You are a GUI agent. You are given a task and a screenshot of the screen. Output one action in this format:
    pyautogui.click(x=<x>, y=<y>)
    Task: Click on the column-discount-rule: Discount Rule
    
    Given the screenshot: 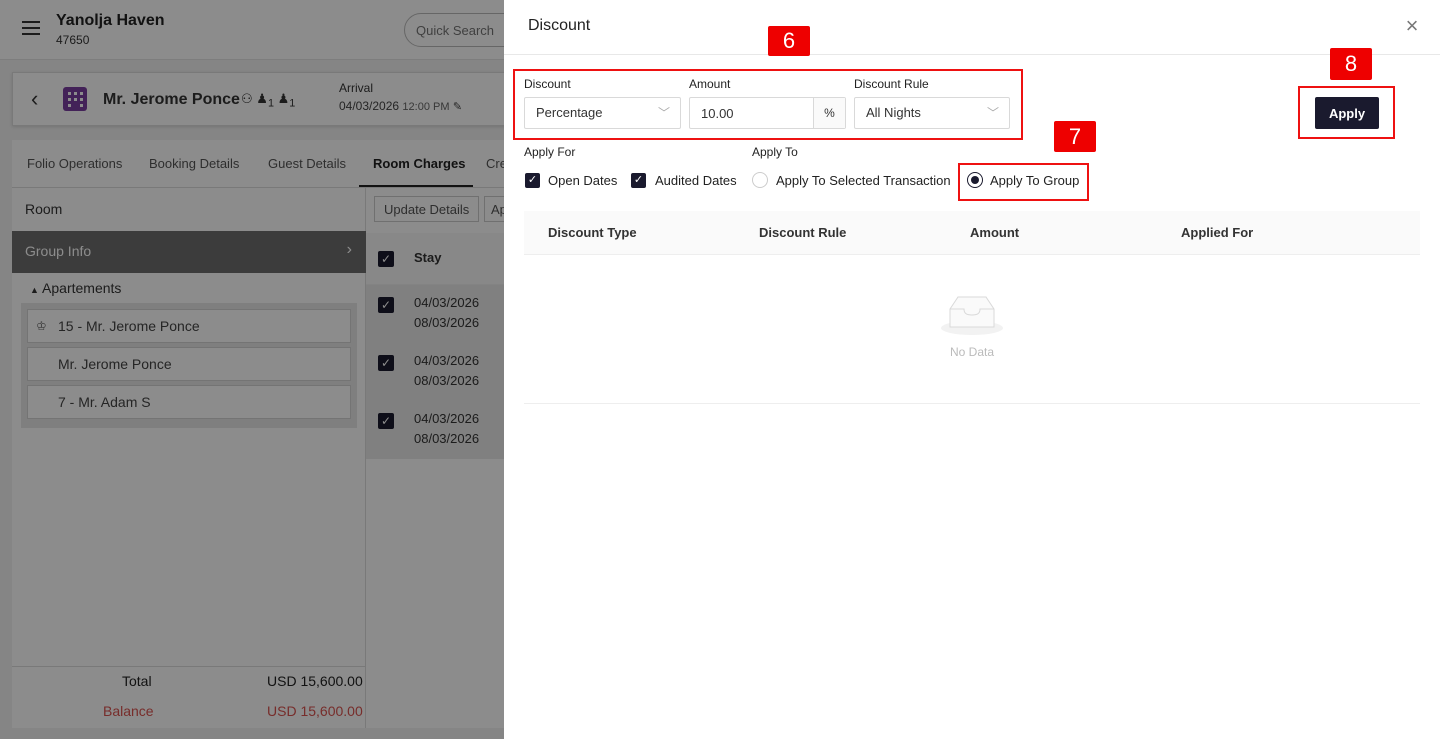 What is the action you would take?
    pyautogui.click(x=803, y=232)
    